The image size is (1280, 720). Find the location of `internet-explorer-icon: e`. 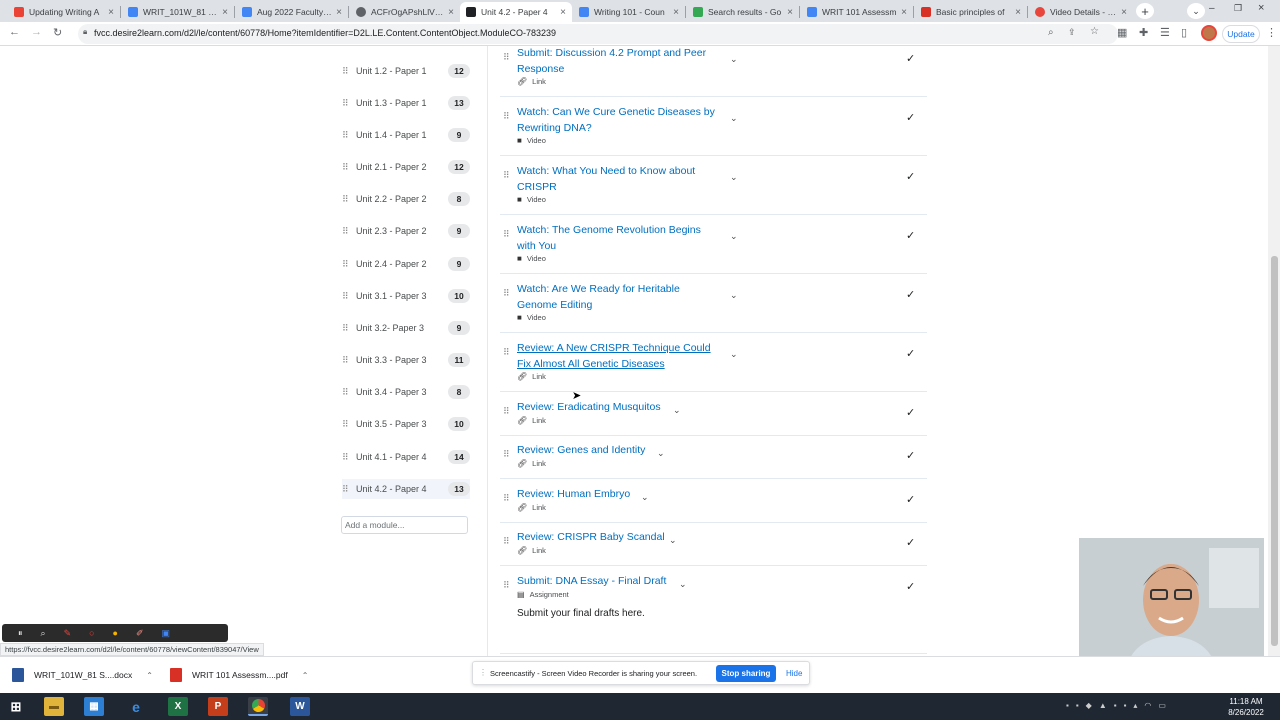

internet-explorer-icon: e is located at coordinates (136, 706).